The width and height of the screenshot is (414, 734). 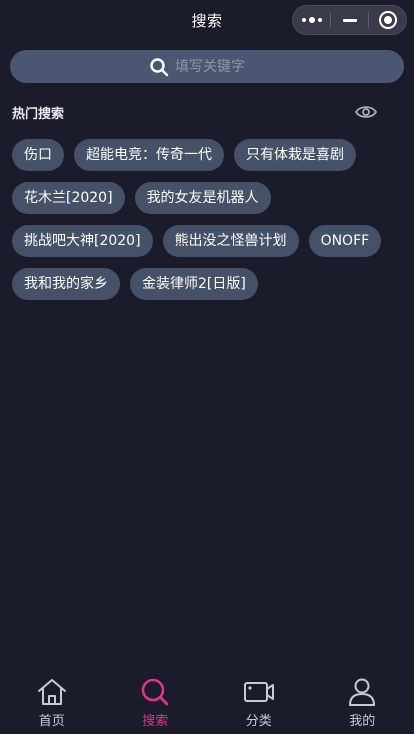 I want to click on minimize-button, so click(x=349, y=20).